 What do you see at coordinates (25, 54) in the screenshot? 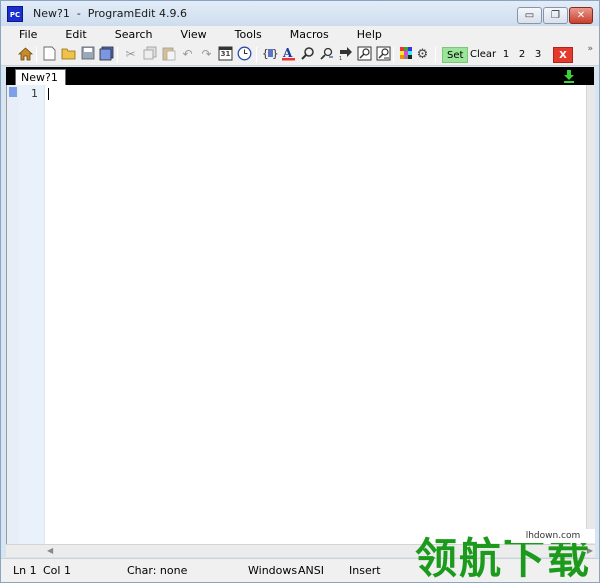
I see `home-icon` at bounding box center [25, 54].